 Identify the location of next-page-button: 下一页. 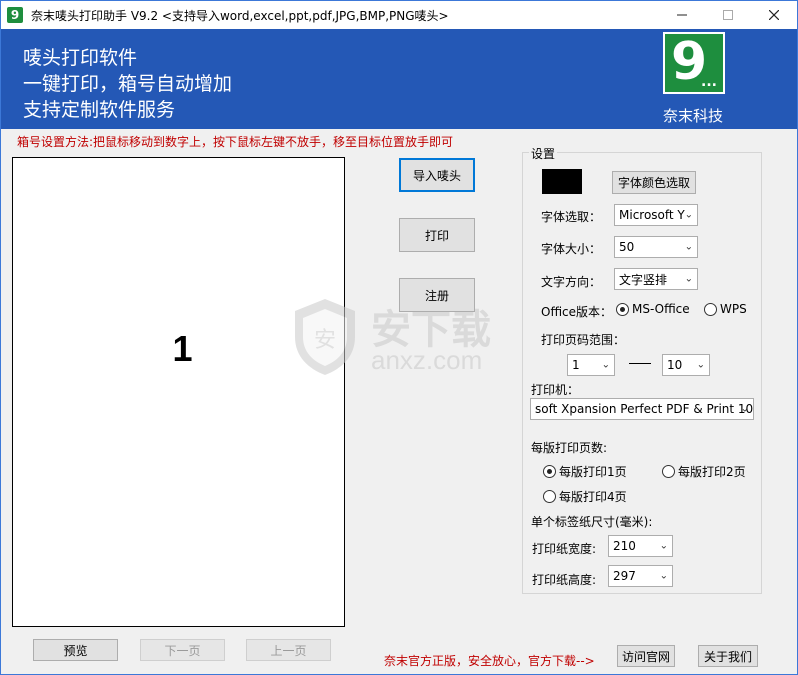
(182, 650).